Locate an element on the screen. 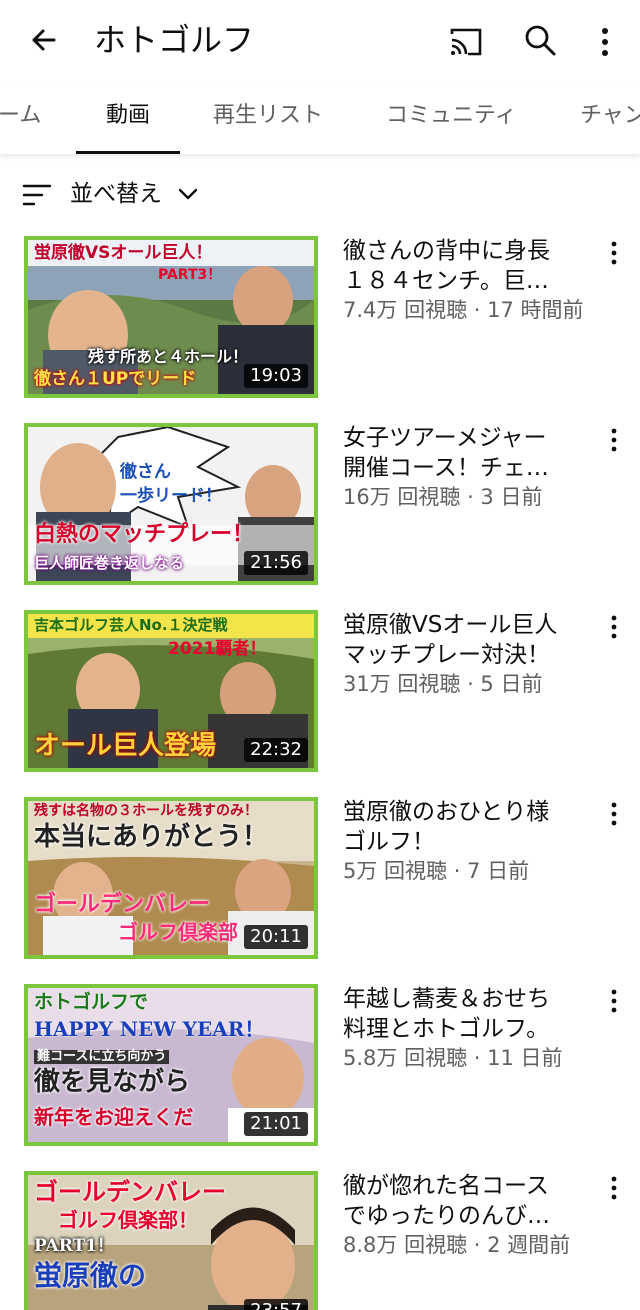 This screenshot has height=1310, width=640. sort-label: 並べ替え is located at coordinates (116, 194).